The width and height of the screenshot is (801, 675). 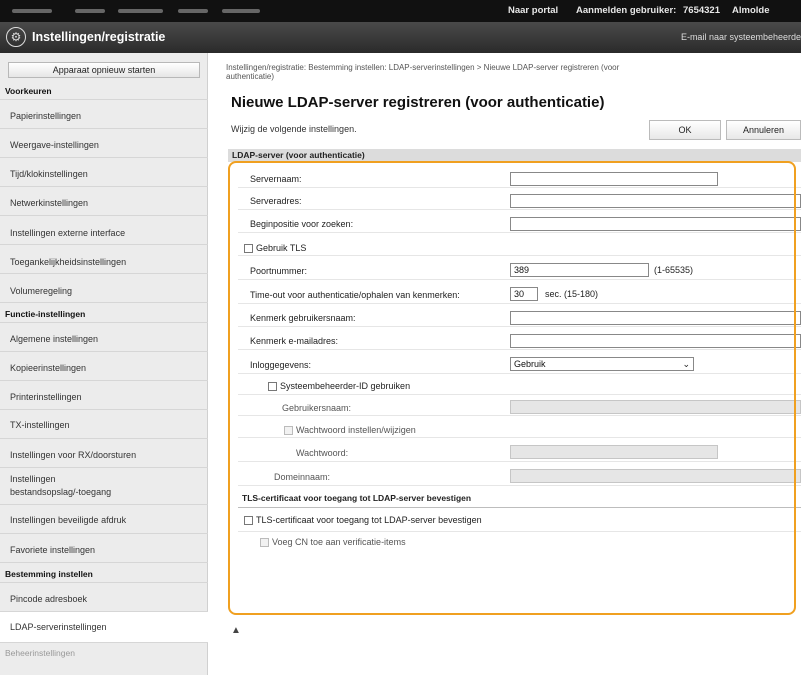 What do you see at coordinates (54, 339) in the screenshot?
I see `sidebar-item-general: Algemene instellingen` at bounding box center [54, 339].